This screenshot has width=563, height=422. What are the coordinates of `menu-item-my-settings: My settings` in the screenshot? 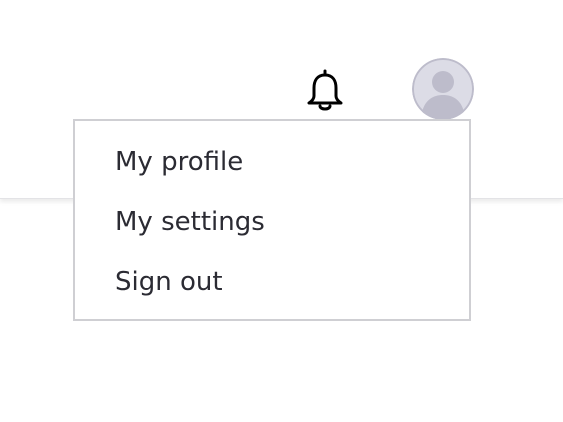 It's located at (190, 222).